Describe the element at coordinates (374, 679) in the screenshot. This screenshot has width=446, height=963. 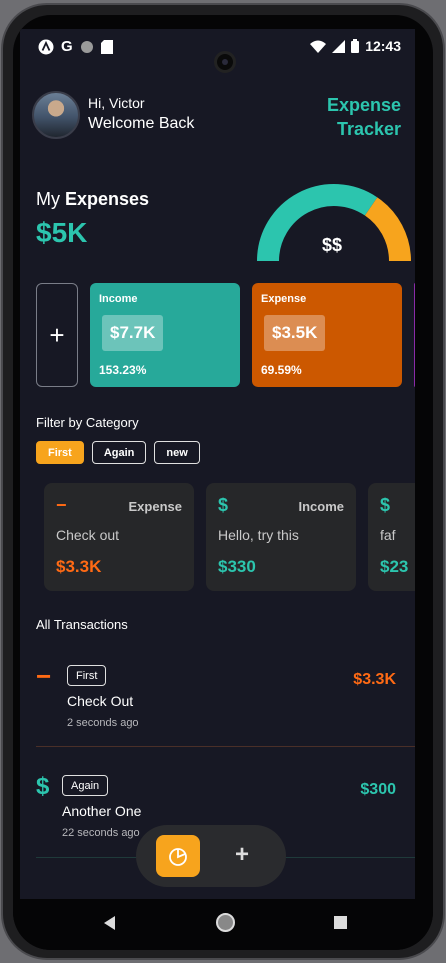
I see `transaction-amount: $3.3K` at that location.